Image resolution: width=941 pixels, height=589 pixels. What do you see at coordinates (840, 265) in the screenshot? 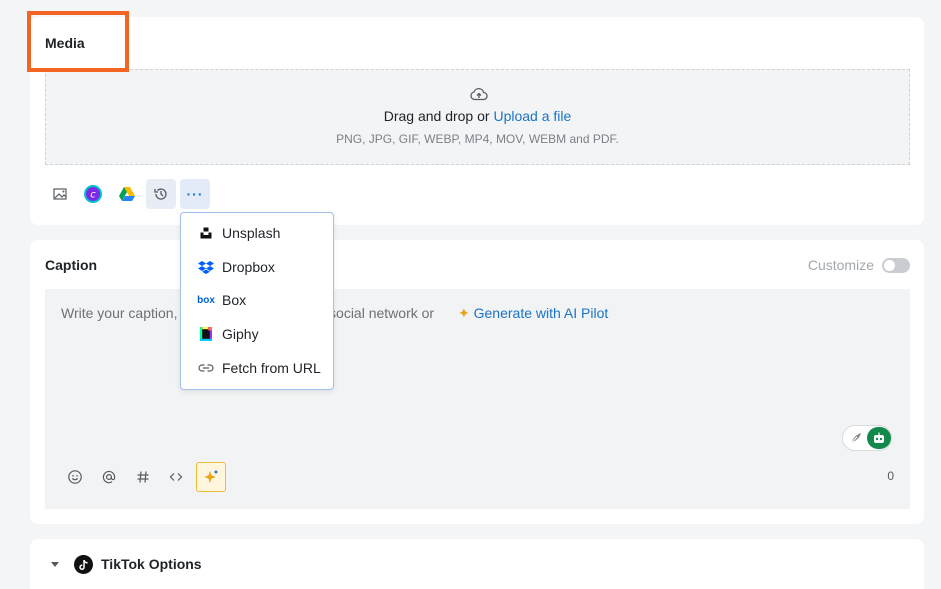
I see `customize-label: Customize` at bounding box center [840, 265].